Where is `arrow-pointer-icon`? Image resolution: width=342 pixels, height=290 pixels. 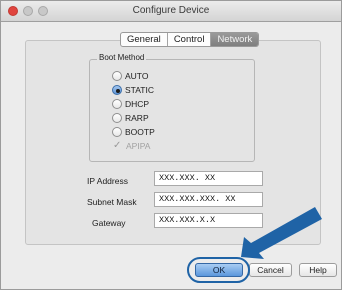
arrow-pointer-icon is located at coordinates (281, 233).